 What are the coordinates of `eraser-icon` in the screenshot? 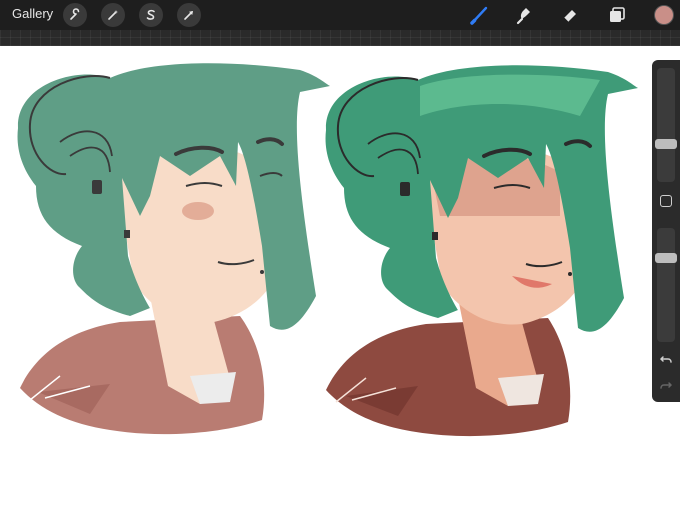 It's located at (569, 16).